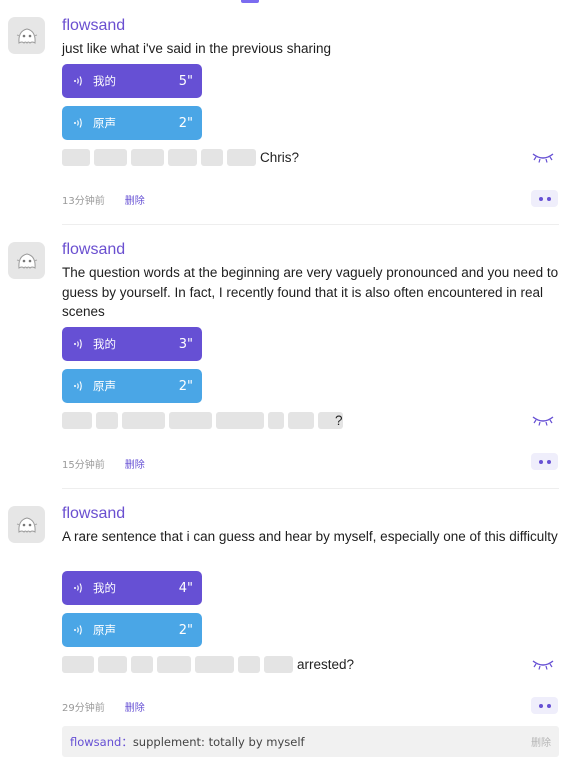 The image size is (571, 763). What do you see at coordinates (185, 344) in the screenshot?
I see `my-voice-duration-2: 3"` at bounding box center [185, 344].